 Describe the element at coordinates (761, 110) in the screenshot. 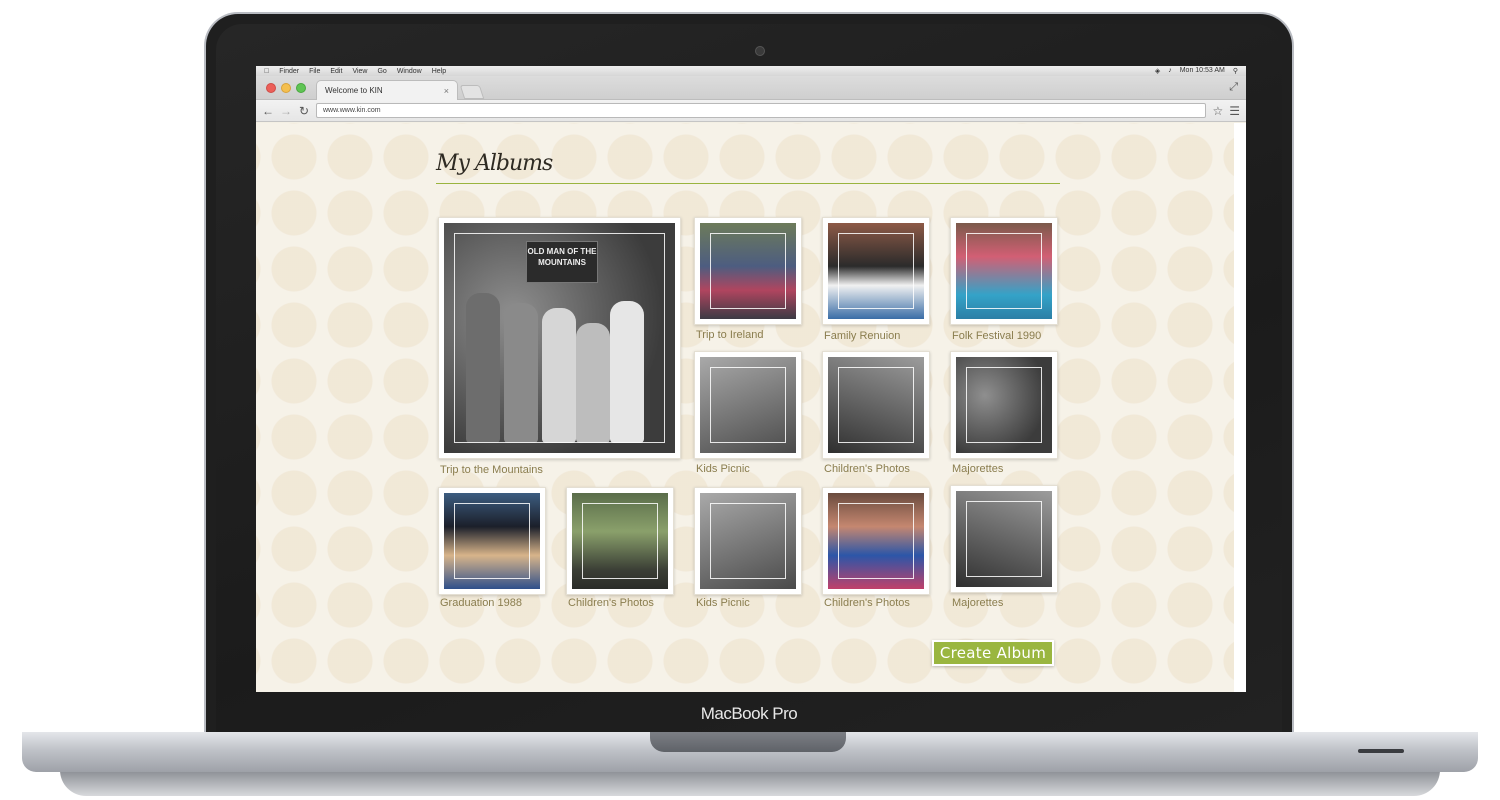

I see `address-bar: www.www.kin.com` at that location.